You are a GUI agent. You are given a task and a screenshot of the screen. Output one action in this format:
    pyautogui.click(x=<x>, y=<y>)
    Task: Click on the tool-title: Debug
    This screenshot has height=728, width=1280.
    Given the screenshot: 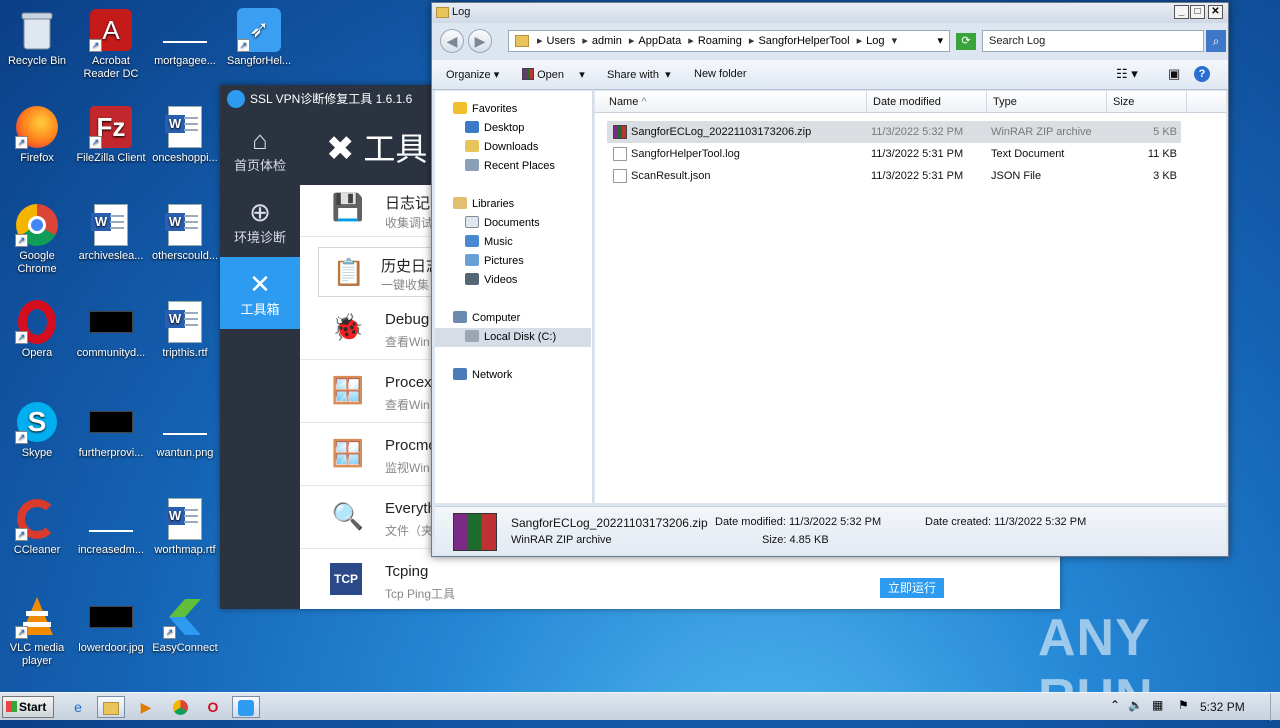 What is the action you would take?
    pyautogui.click(x=407, y=319)
    